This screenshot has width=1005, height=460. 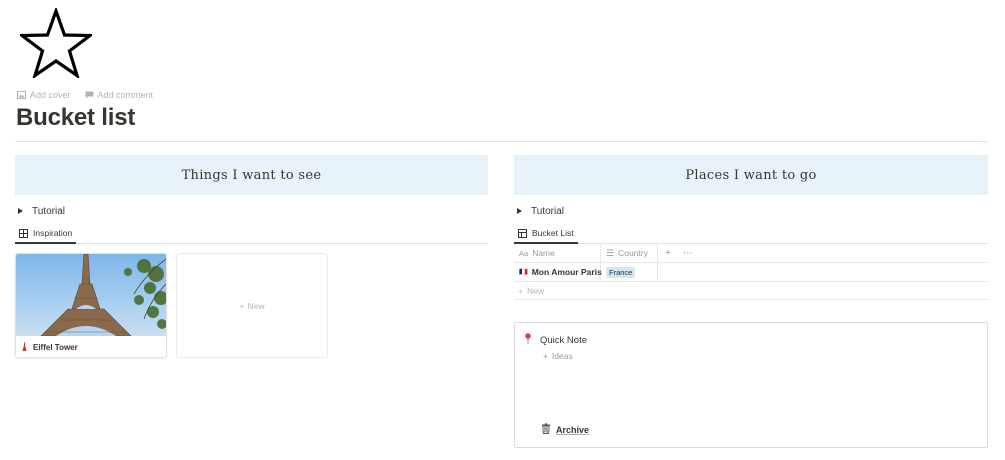 What do you see at coordinates (501, 141) in the screenshot?
I see `title-divider` at bounding box center [501, 141].